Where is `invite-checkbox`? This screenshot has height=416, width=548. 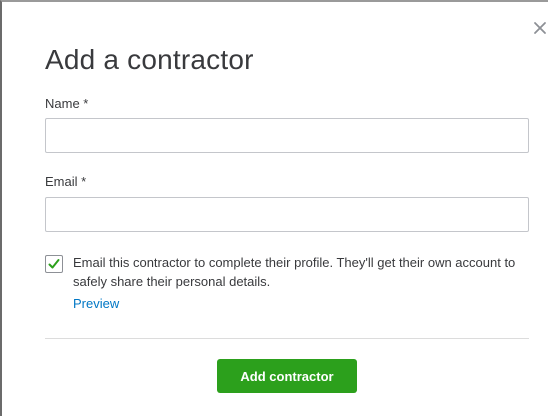 invite-checkbox is located at coordinates (54, 264).